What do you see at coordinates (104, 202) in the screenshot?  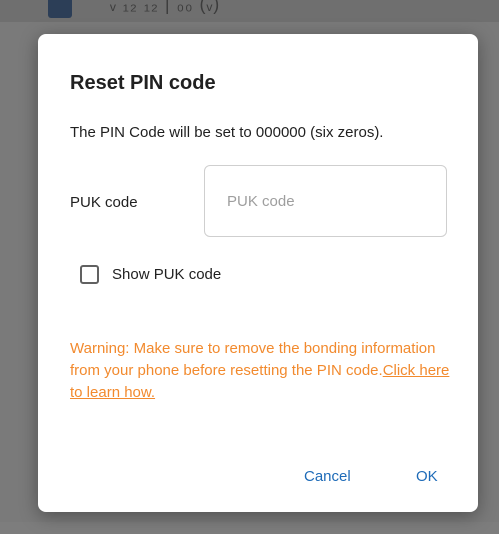 I see `puk-code-label: PUK code` at bounding box center [104, 202].